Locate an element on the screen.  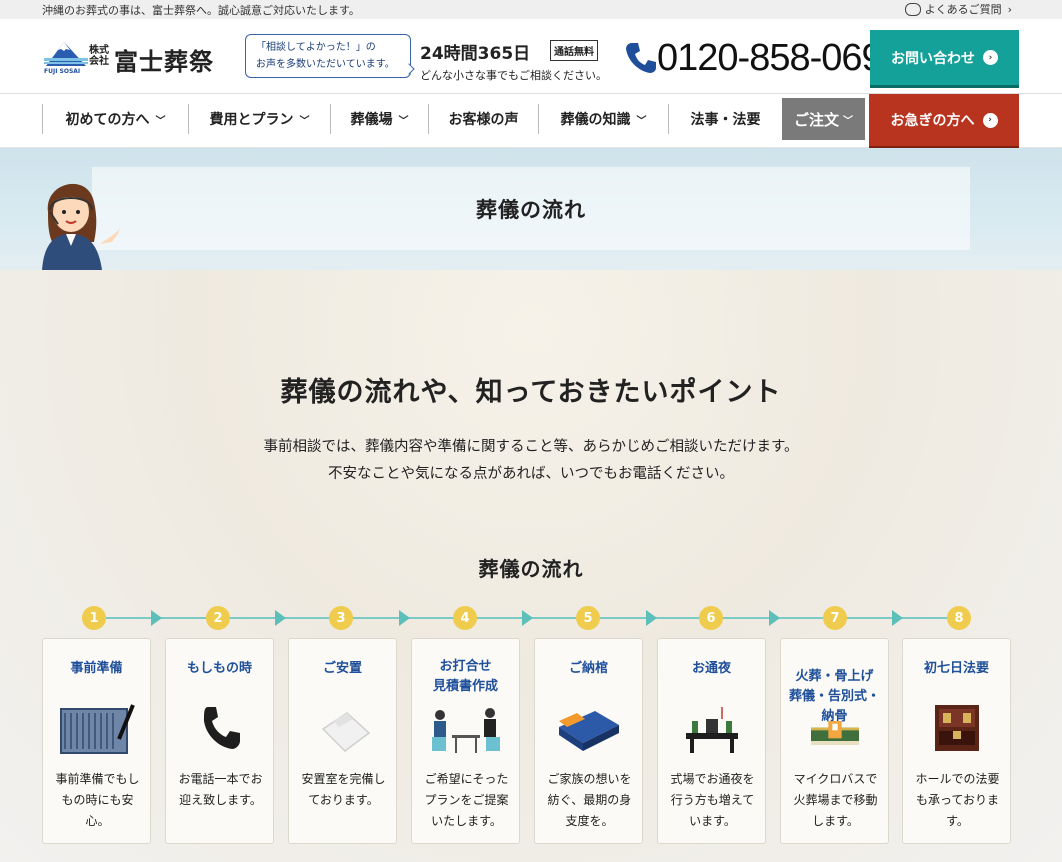
flow-heading: 葬儀の流れ is located at coordinates (531, 569).